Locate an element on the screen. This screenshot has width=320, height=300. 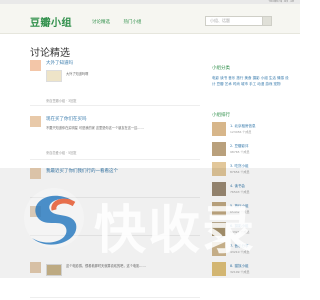
group-members: 98765 个成员 is located at coordinates (240, 152).